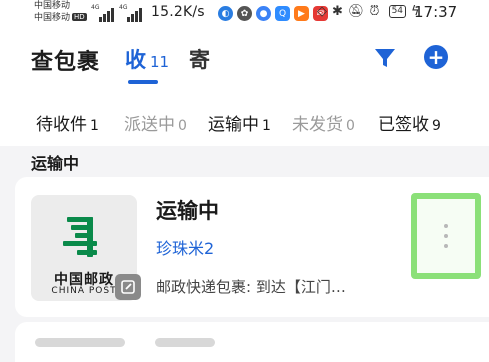  I want to click on net-speed: 15.2K/s, so click(178, 12).